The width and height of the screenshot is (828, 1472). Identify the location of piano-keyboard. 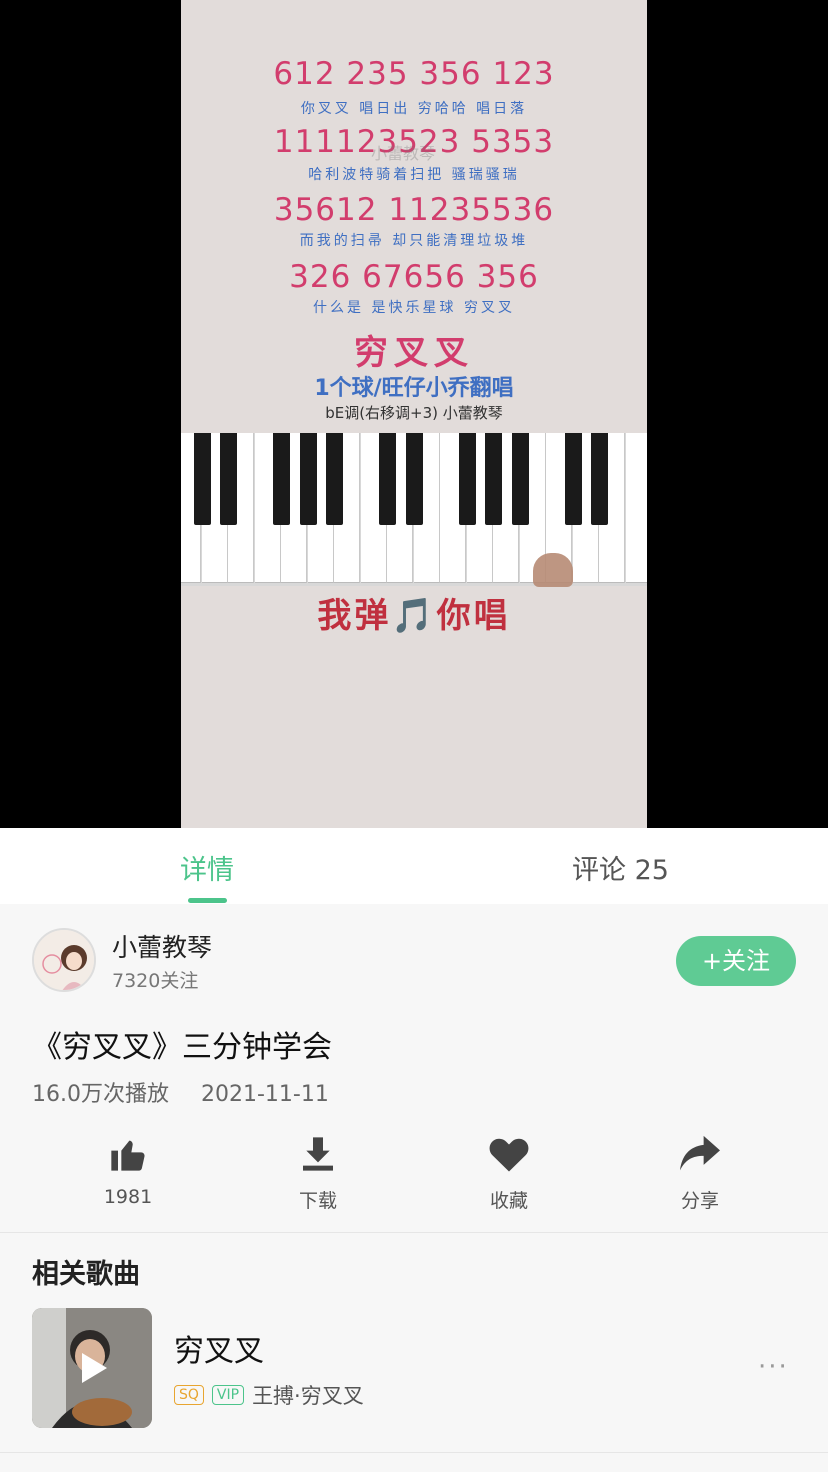
(414, 509).